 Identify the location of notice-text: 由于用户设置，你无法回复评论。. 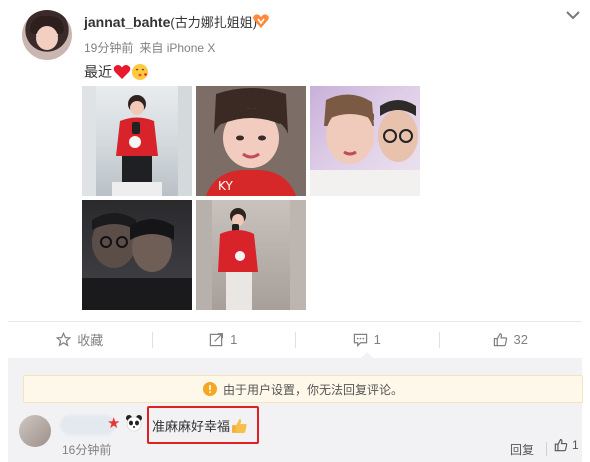
(312, 389).